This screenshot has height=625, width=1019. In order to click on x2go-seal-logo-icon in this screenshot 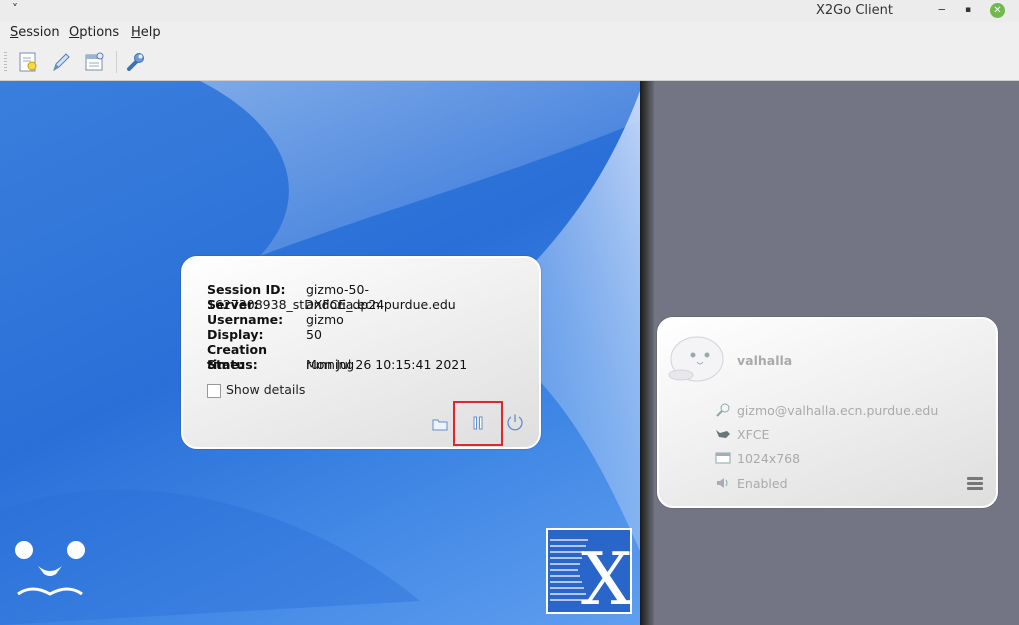, I will do `click(50, 568)`.